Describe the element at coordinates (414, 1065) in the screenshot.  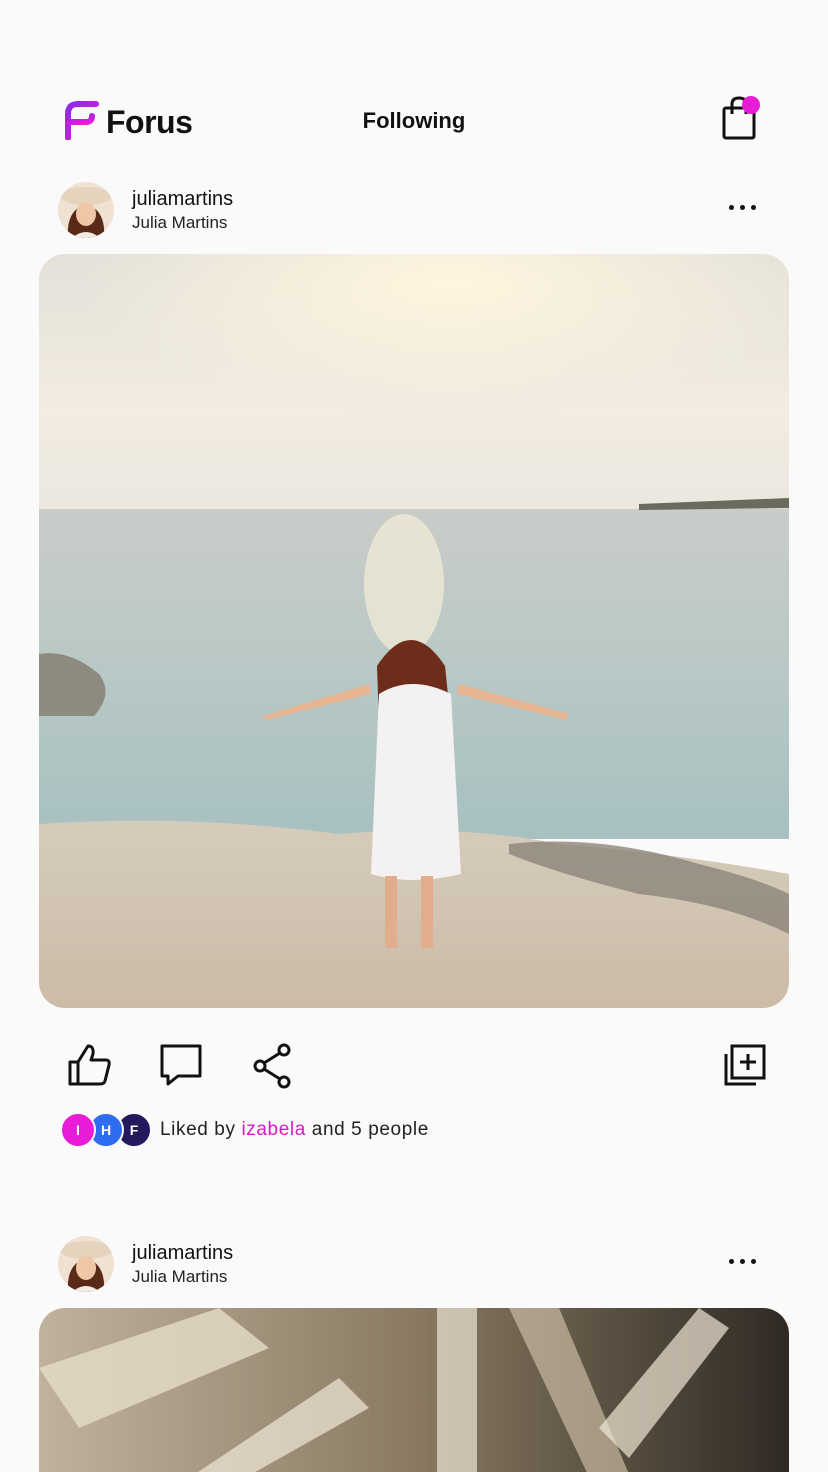
I see `post-actions` at that location.